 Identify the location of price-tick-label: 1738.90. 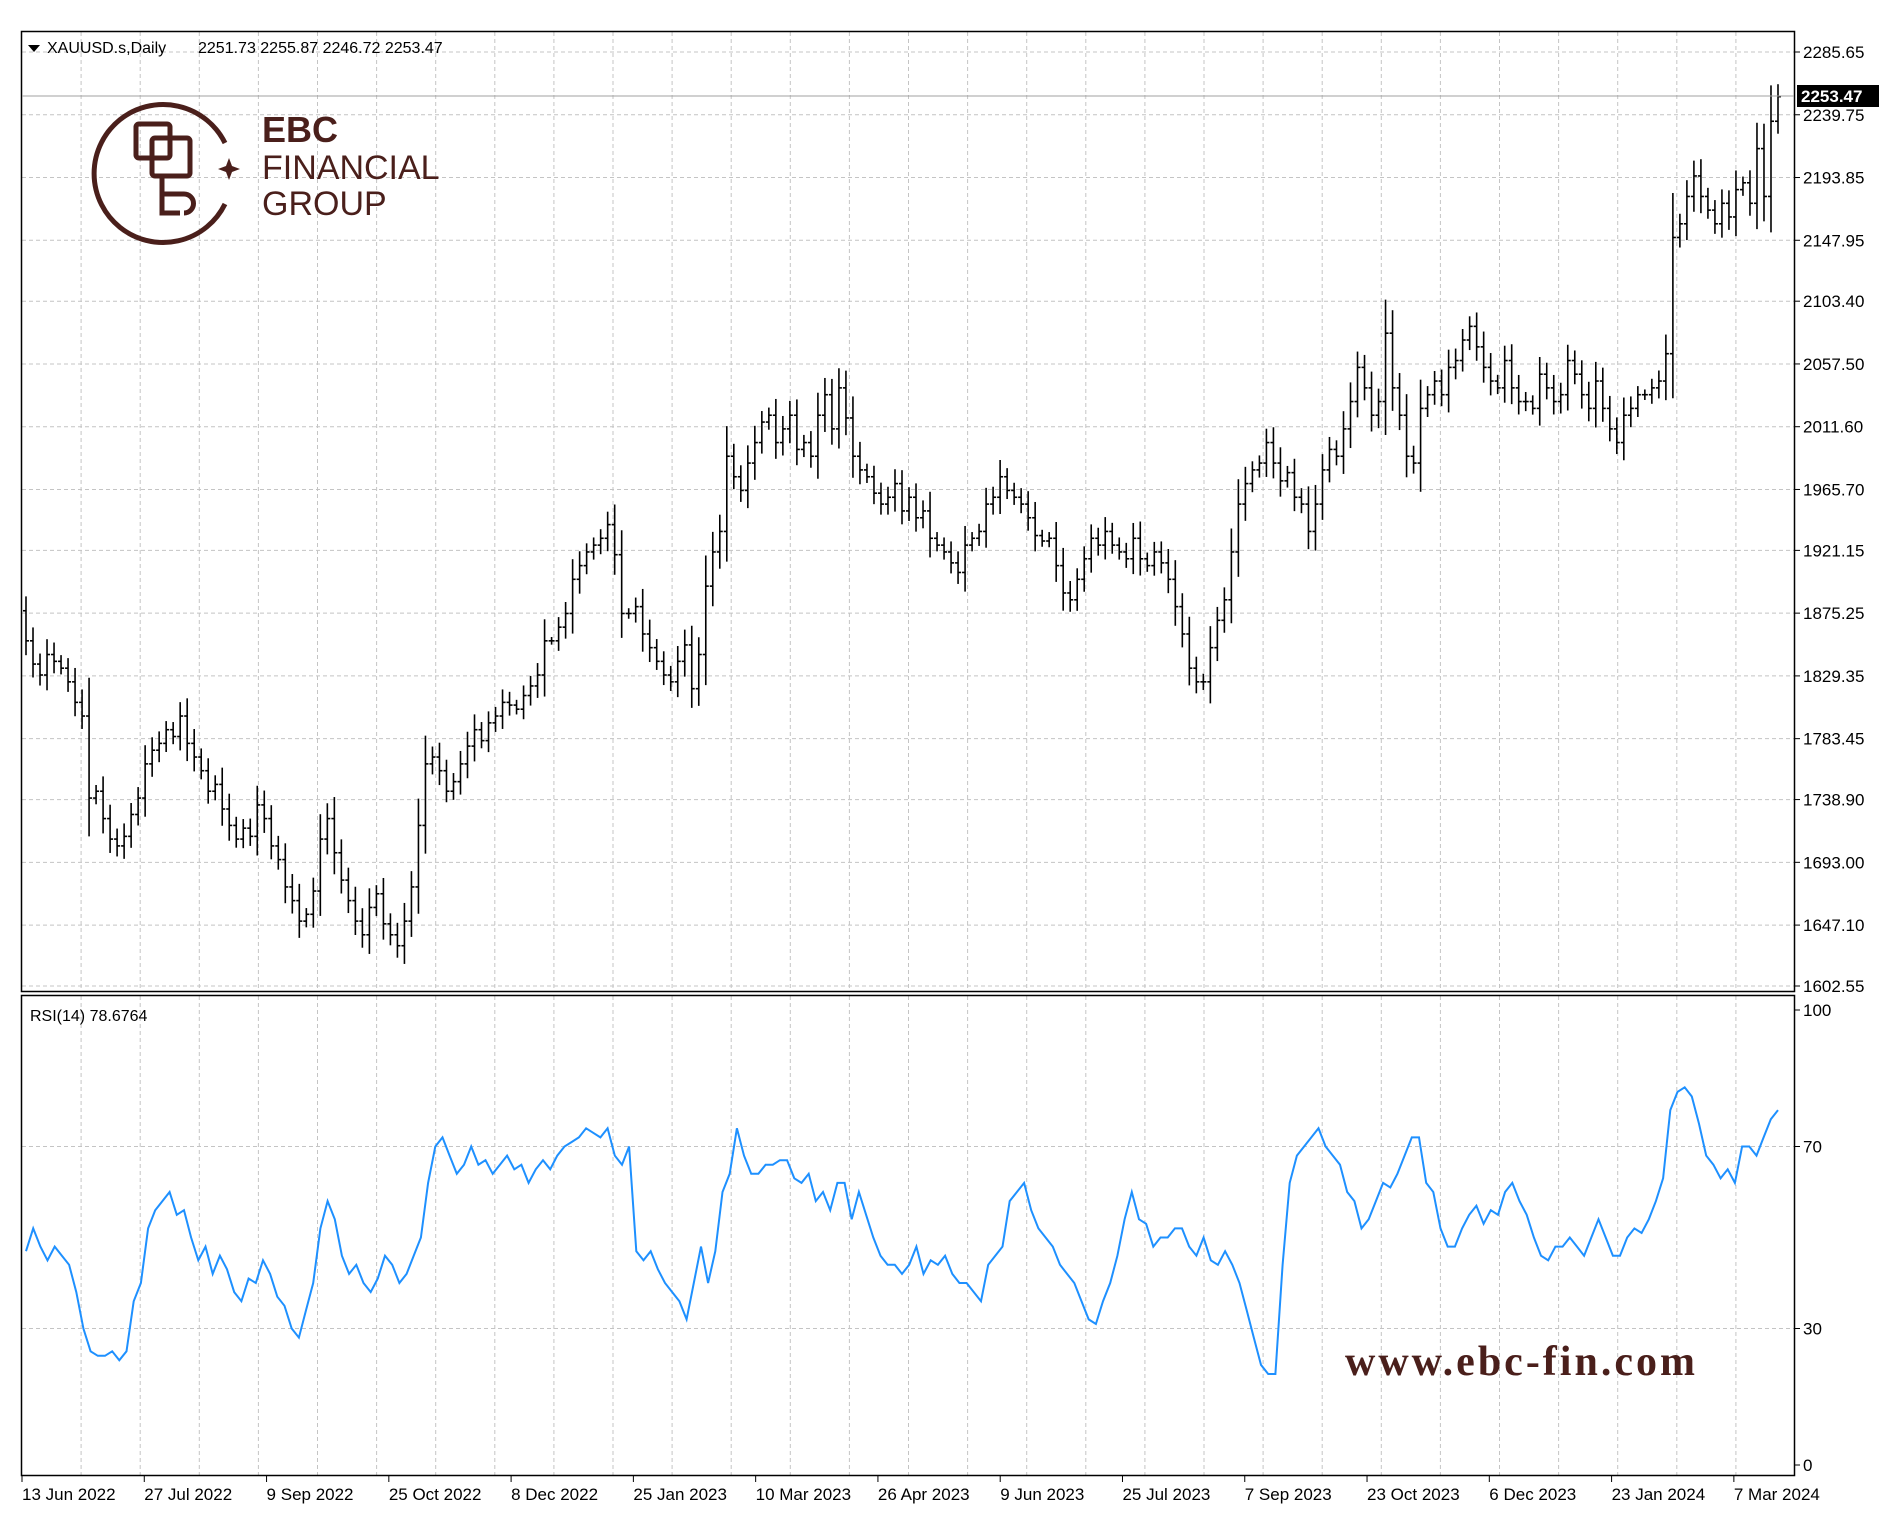
(1833, 800).